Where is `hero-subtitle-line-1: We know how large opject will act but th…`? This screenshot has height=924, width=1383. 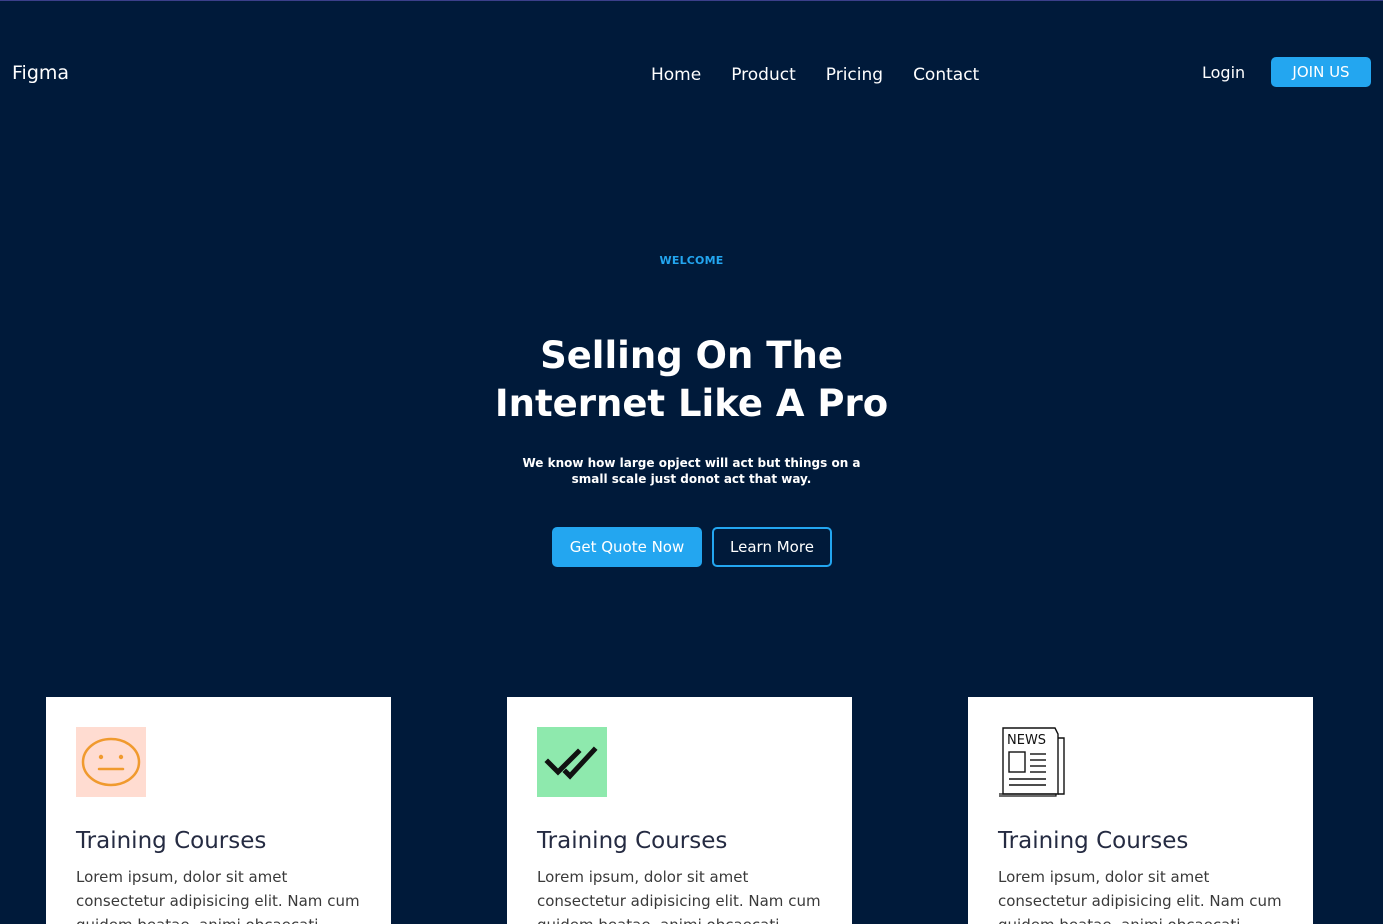 hero-subtitle-line-1: We know how large opject will act but th… is located at coordinates (691, 463).